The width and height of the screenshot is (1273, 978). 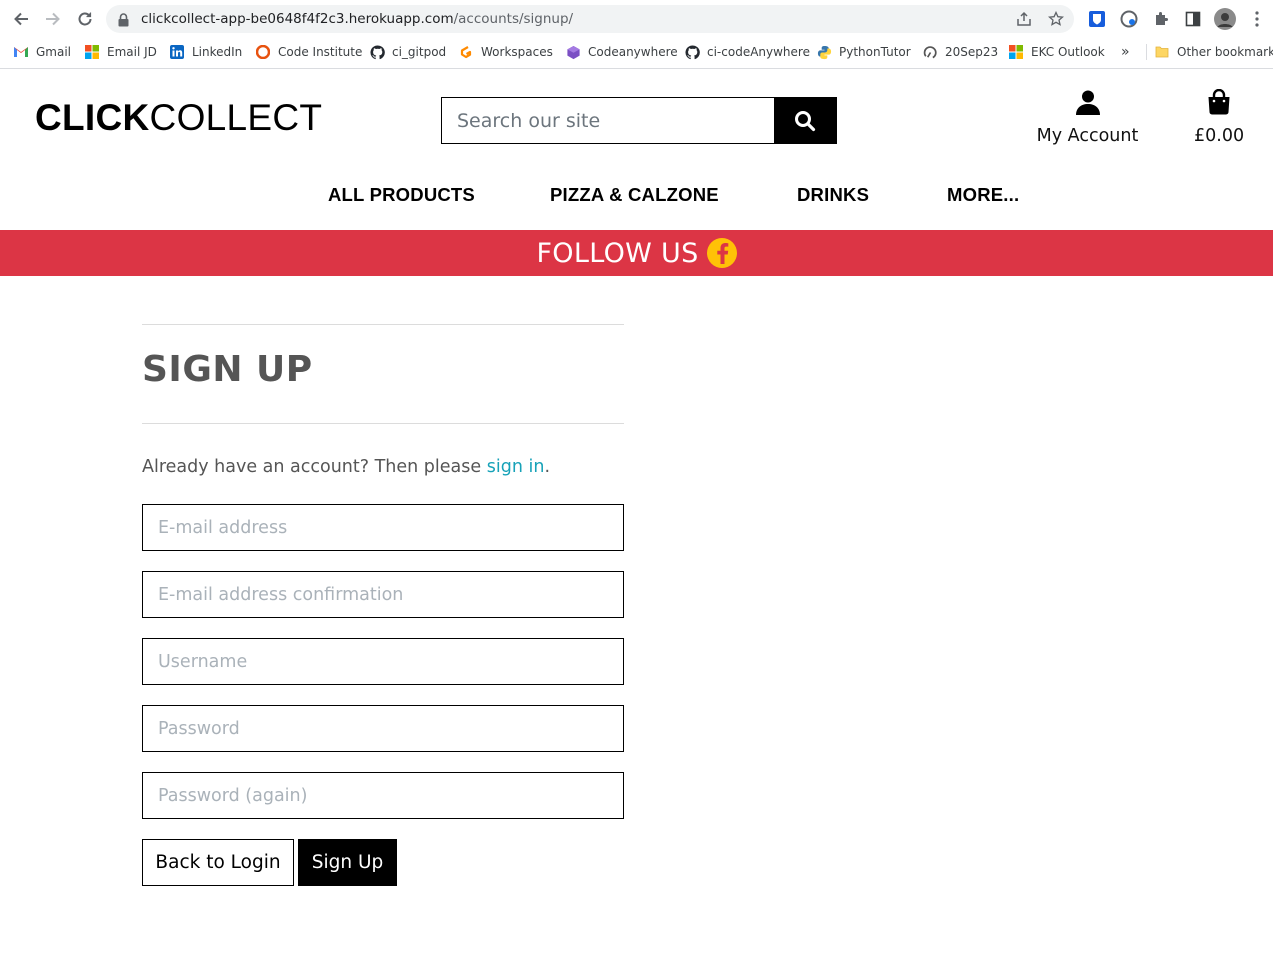 What do you see at coordinates (930, 52) in the screenshot?
I see `loop-icon` at bounding box center [930, 52].